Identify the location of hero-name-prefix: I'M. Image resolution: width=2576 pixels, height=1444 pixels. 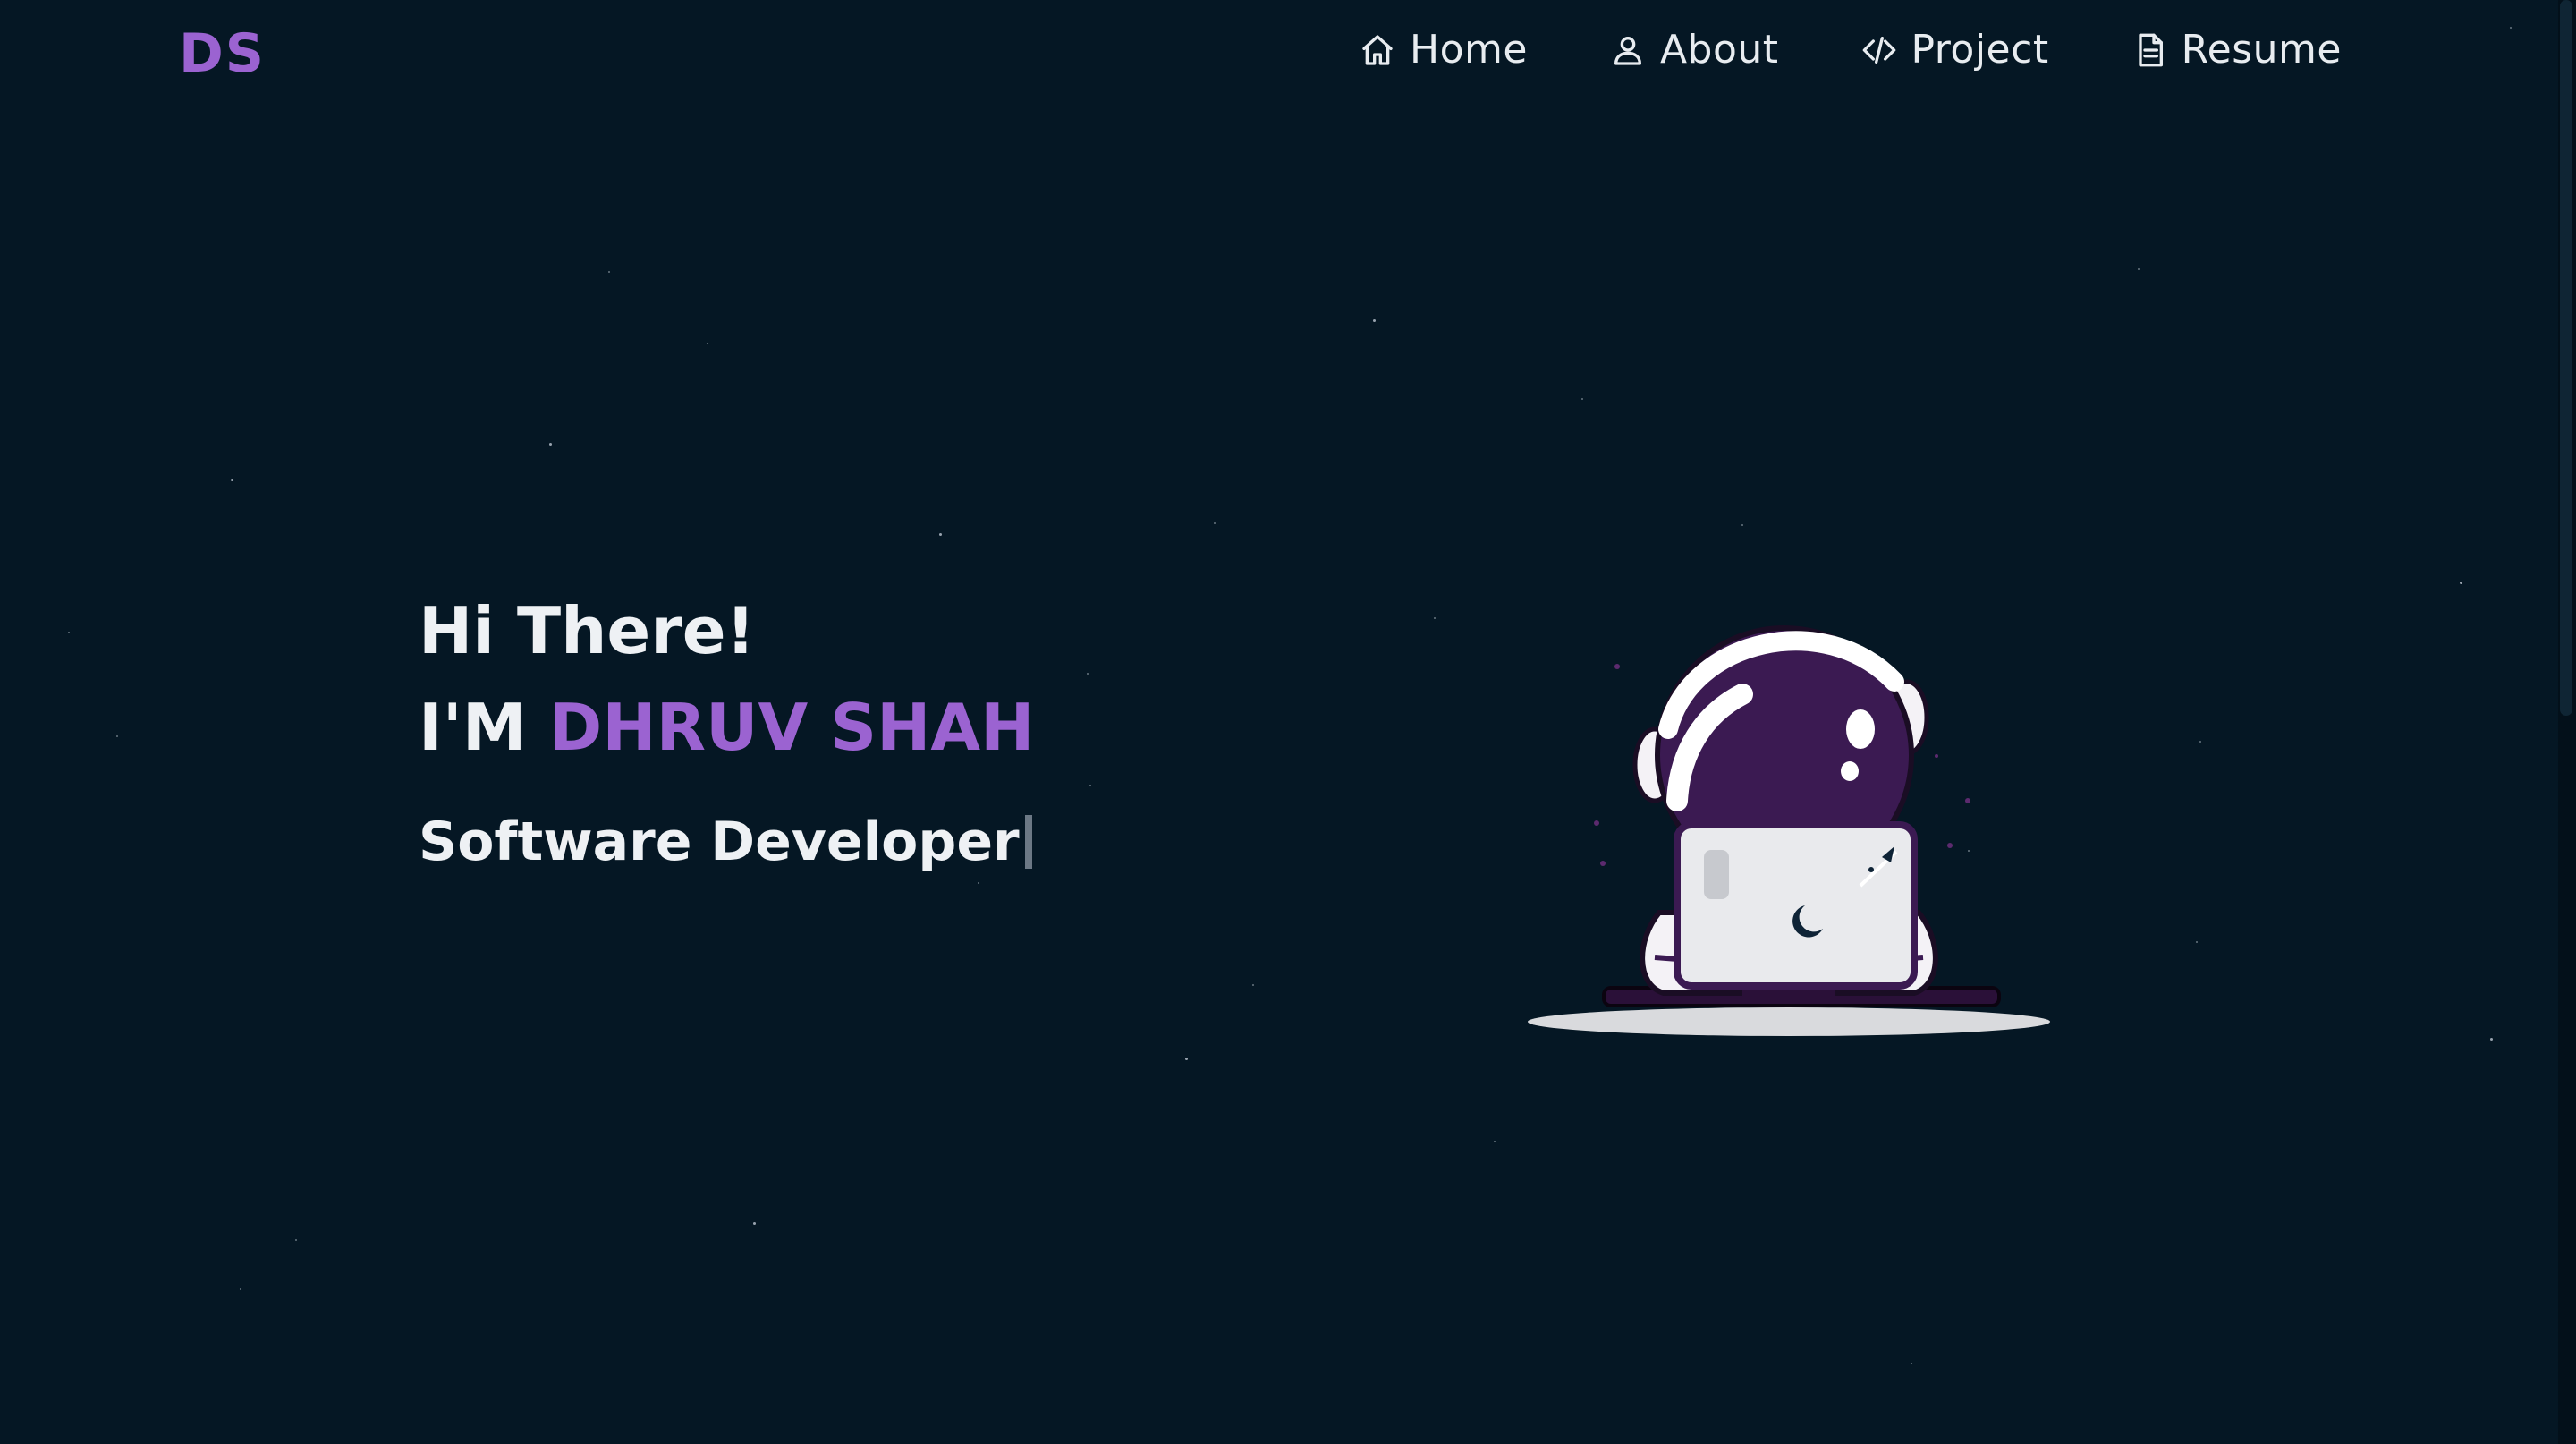
(484, 727).